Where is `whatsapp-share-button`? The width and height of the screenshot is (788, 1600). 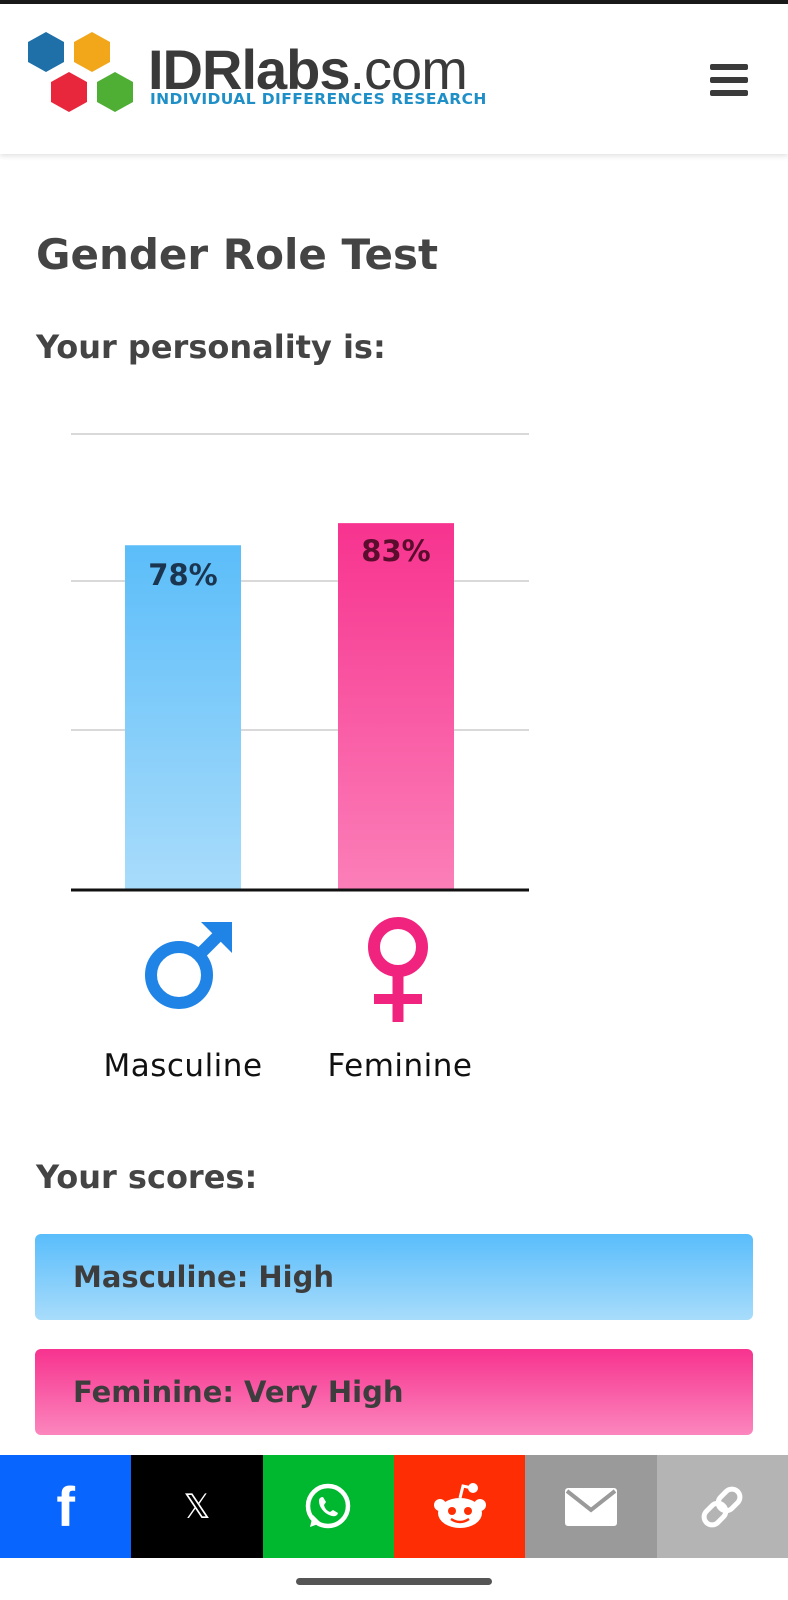 whatsapp-share-button is located at coordinates (328, 1506).